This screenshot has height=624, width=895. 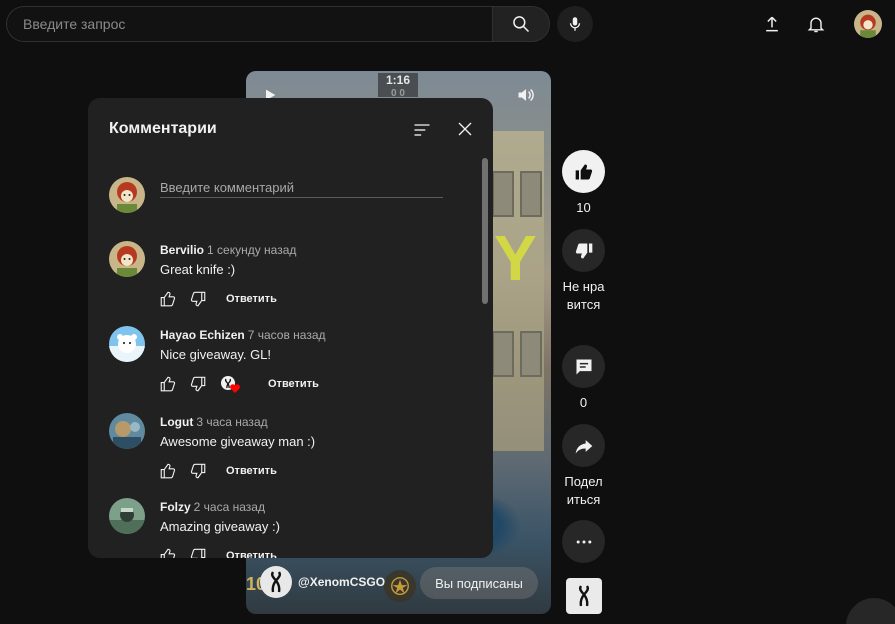 I want to click on comment-author: Folzy, so click(x=175, y=507).